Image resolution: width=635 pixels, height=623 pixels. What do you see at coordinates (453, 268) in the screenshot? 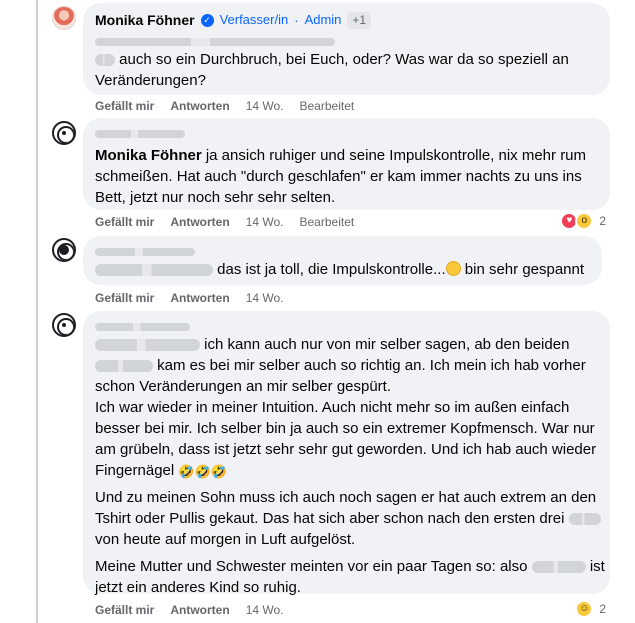
I see `grinning-emoji-icon` at bounding box center [453, 268].